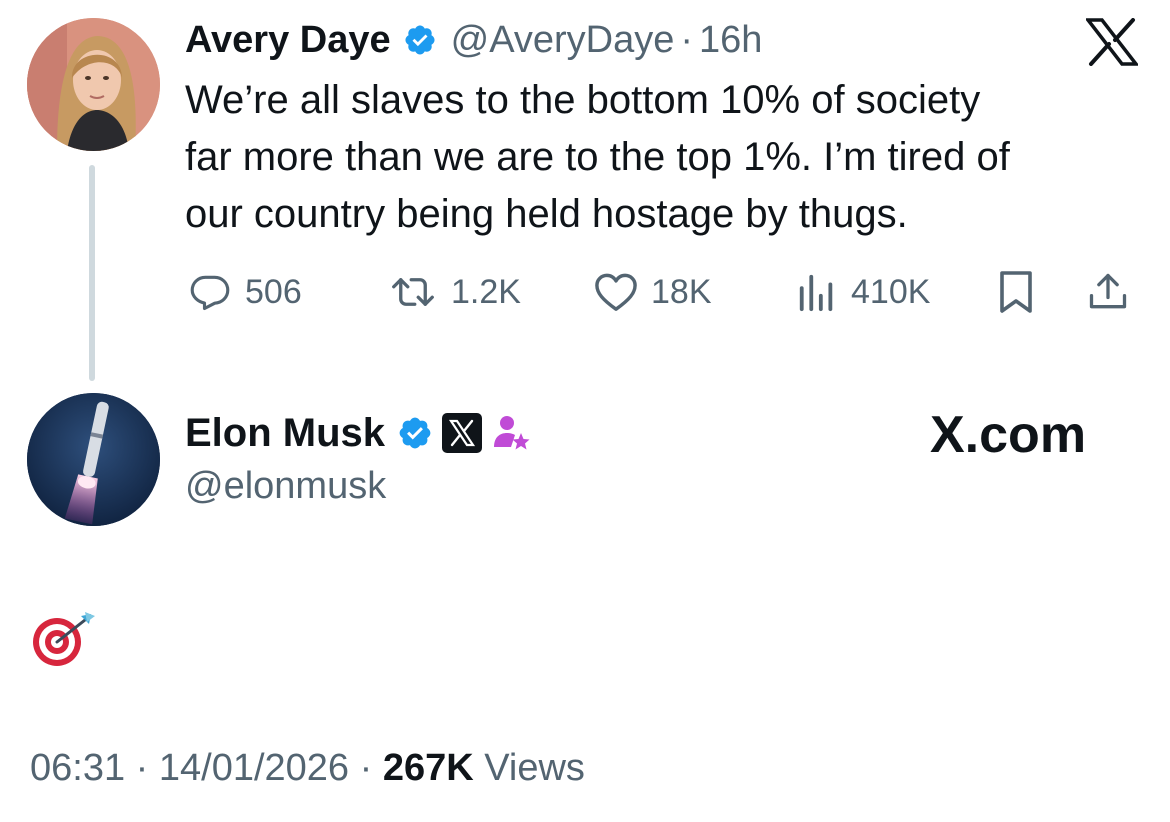 This screenshot has width=1170, height=822. I want to click on tweet-header: Avery Daye @AveryDaye · 16h, so click(473, 40).